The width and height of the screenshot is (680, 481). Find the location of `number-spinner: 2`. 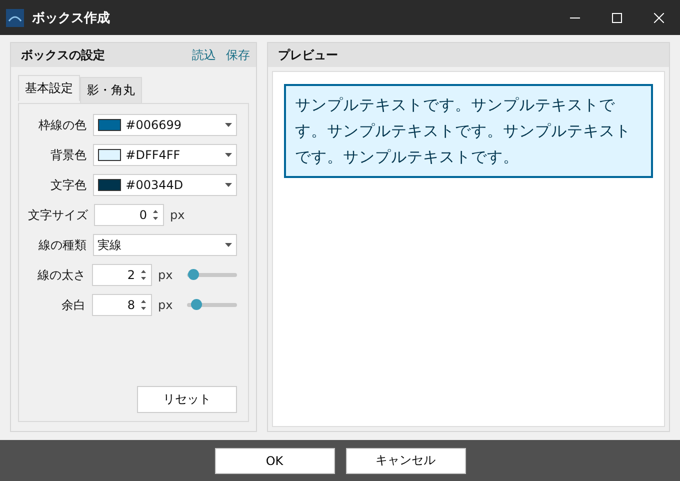

number-spinner: 2 is located at coordinates (122, 275).